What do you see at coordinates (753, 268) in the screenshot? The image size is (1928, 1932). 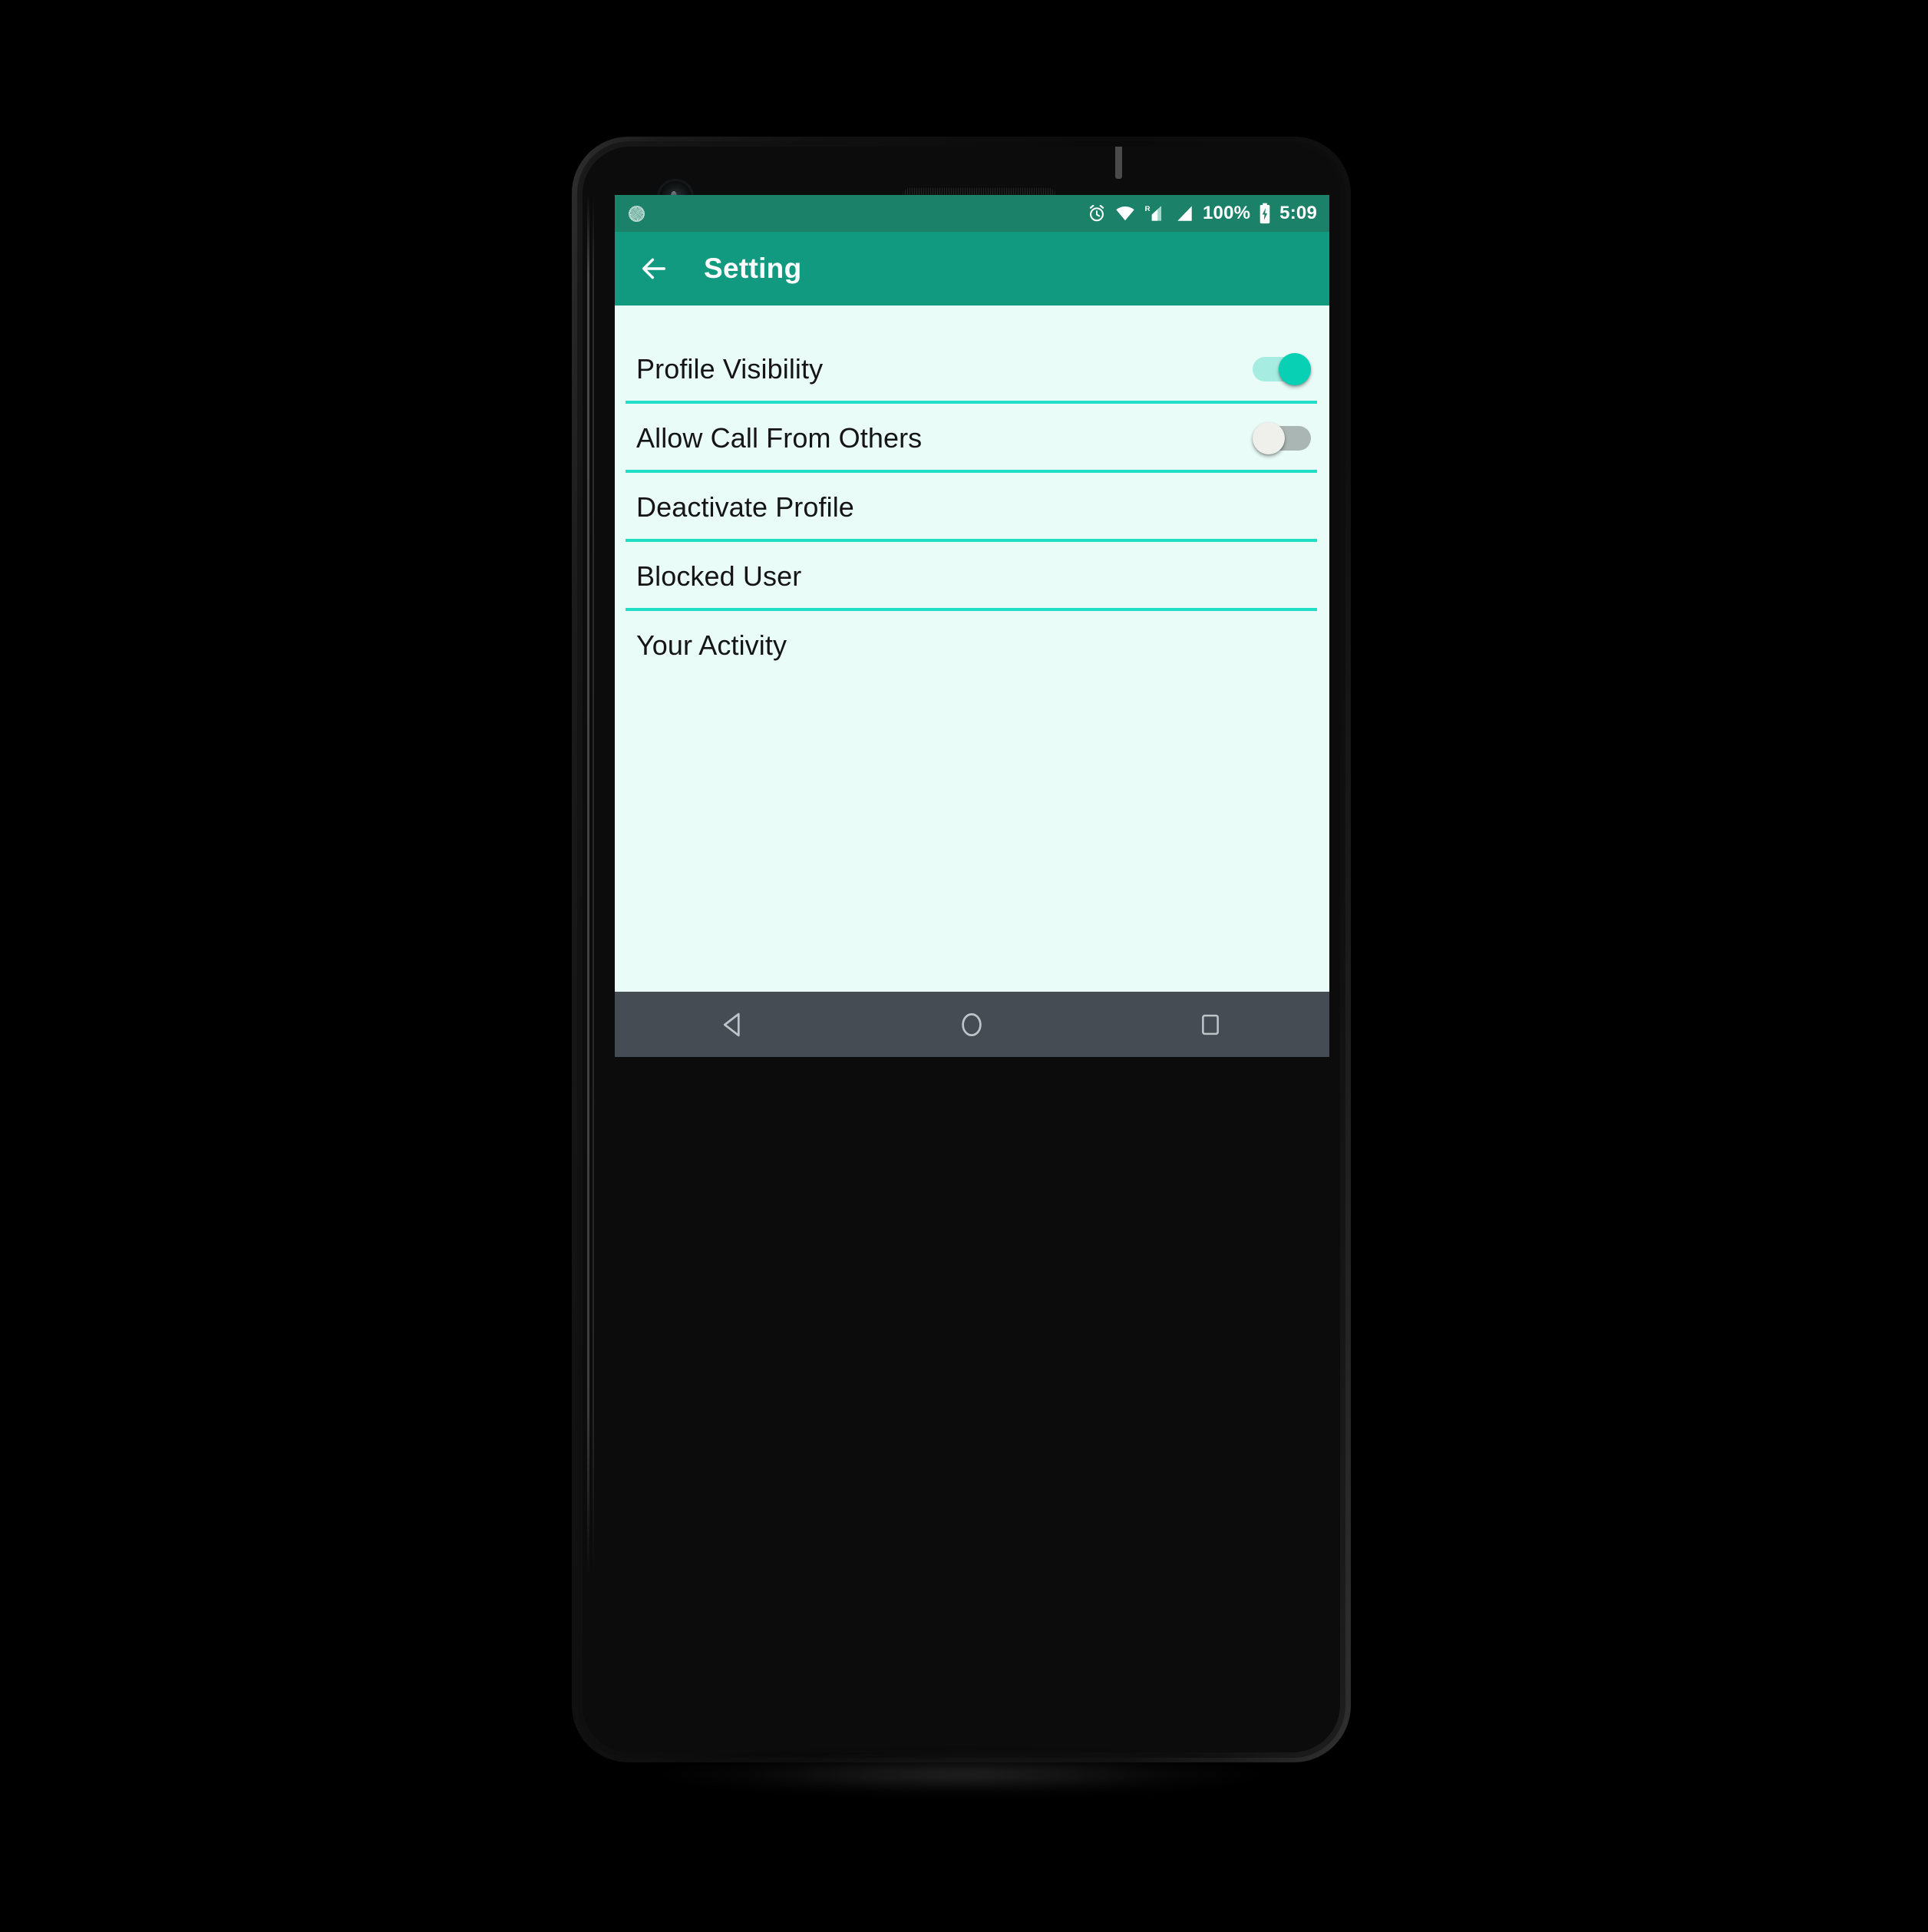 I see `page-title: Setting` at bounding box center [753, 268].